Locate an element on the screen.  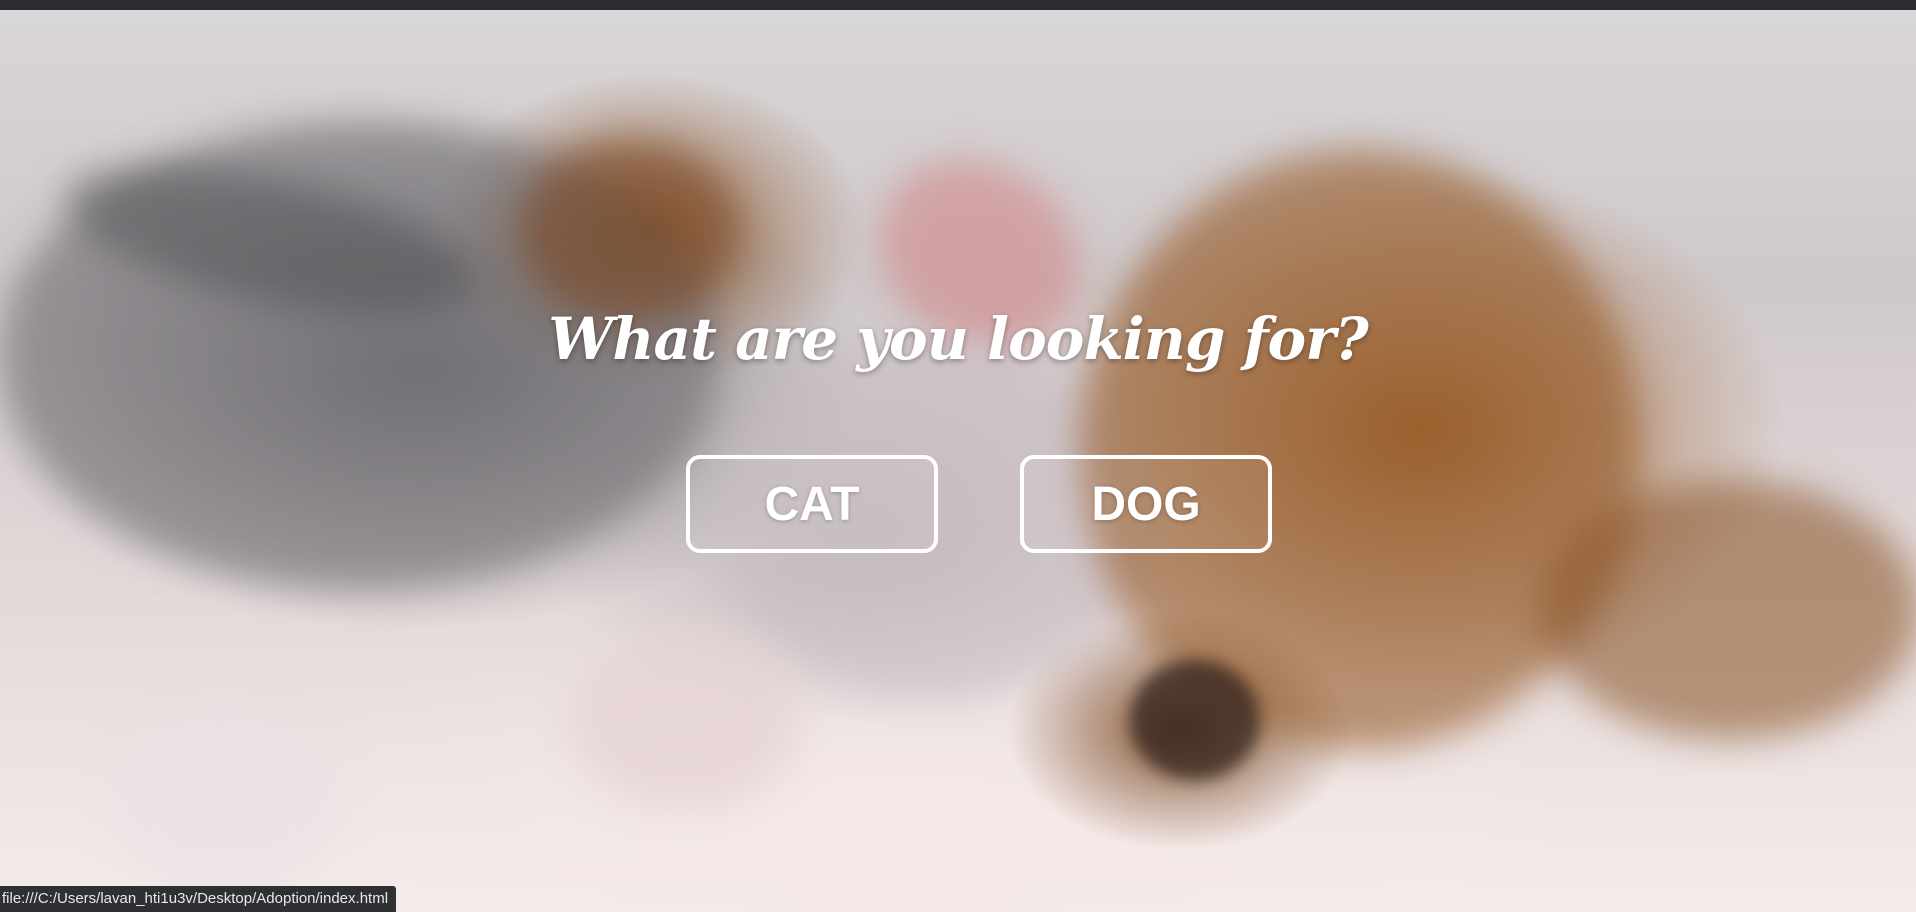
puppy-paw-shape is located at coordinates (630, 230).